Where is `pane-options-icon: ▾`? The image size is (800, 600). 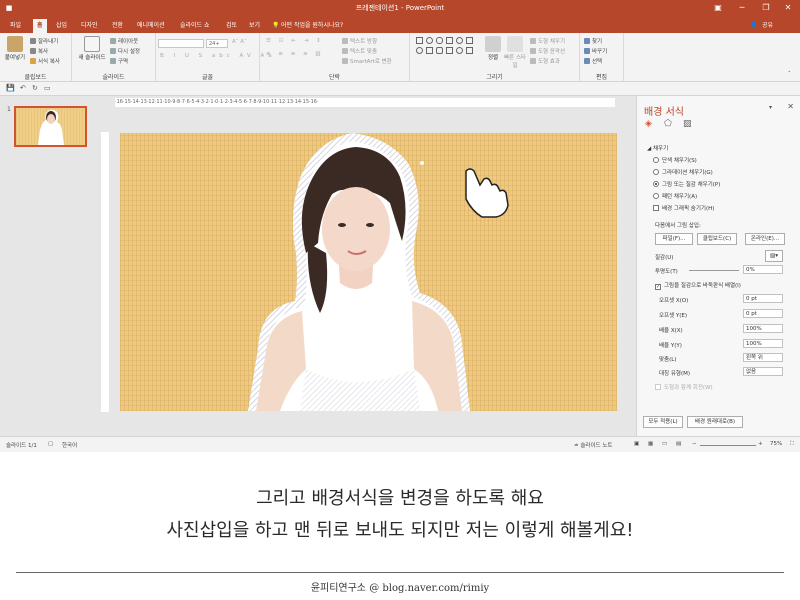
pane-options-icon: ▾ is located at coordinates (770, 107).